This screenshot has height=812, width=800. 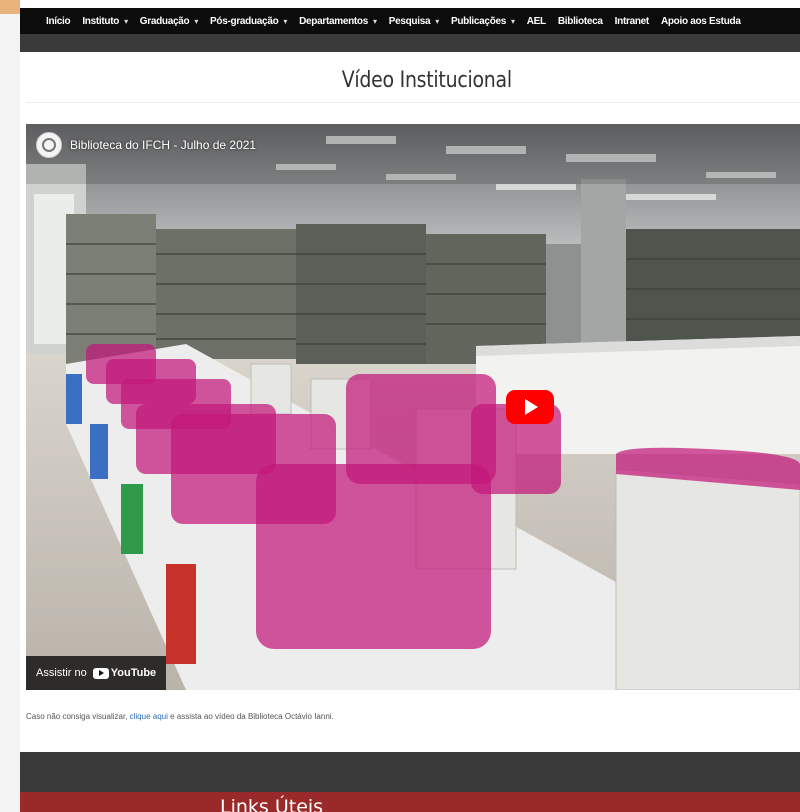 I want to click on footer-links-section: Links Úteis, so click(x=410, y=802).